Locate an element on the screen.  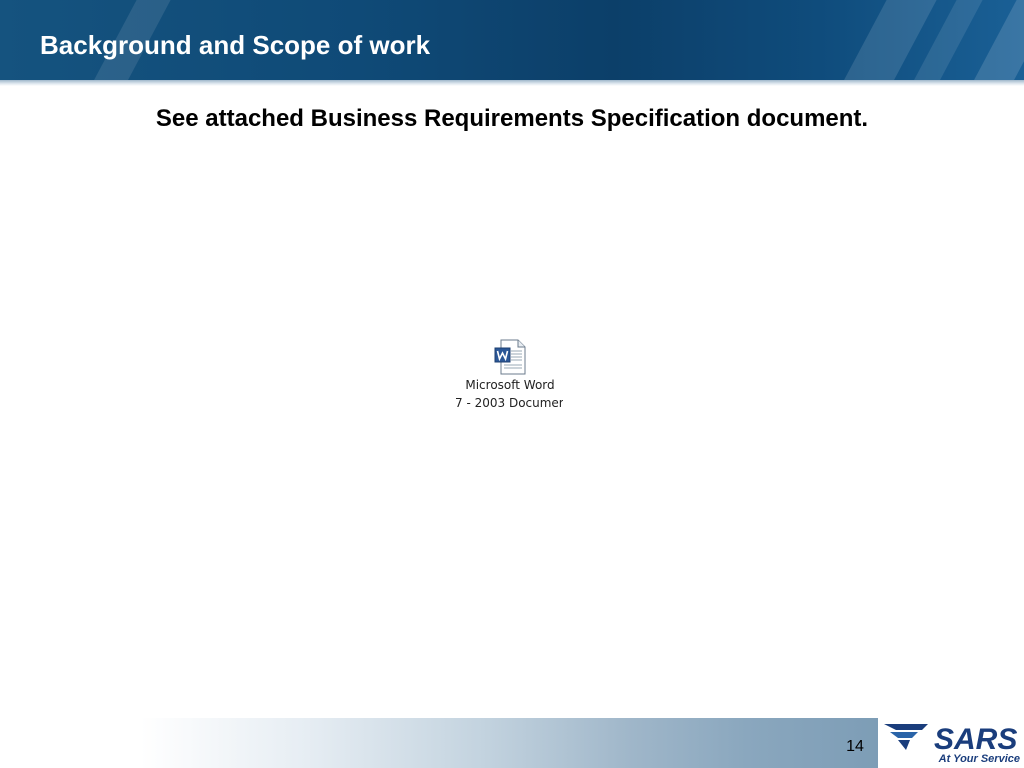
header-band: Background and Scope of work is located at coordinates (512, 40).